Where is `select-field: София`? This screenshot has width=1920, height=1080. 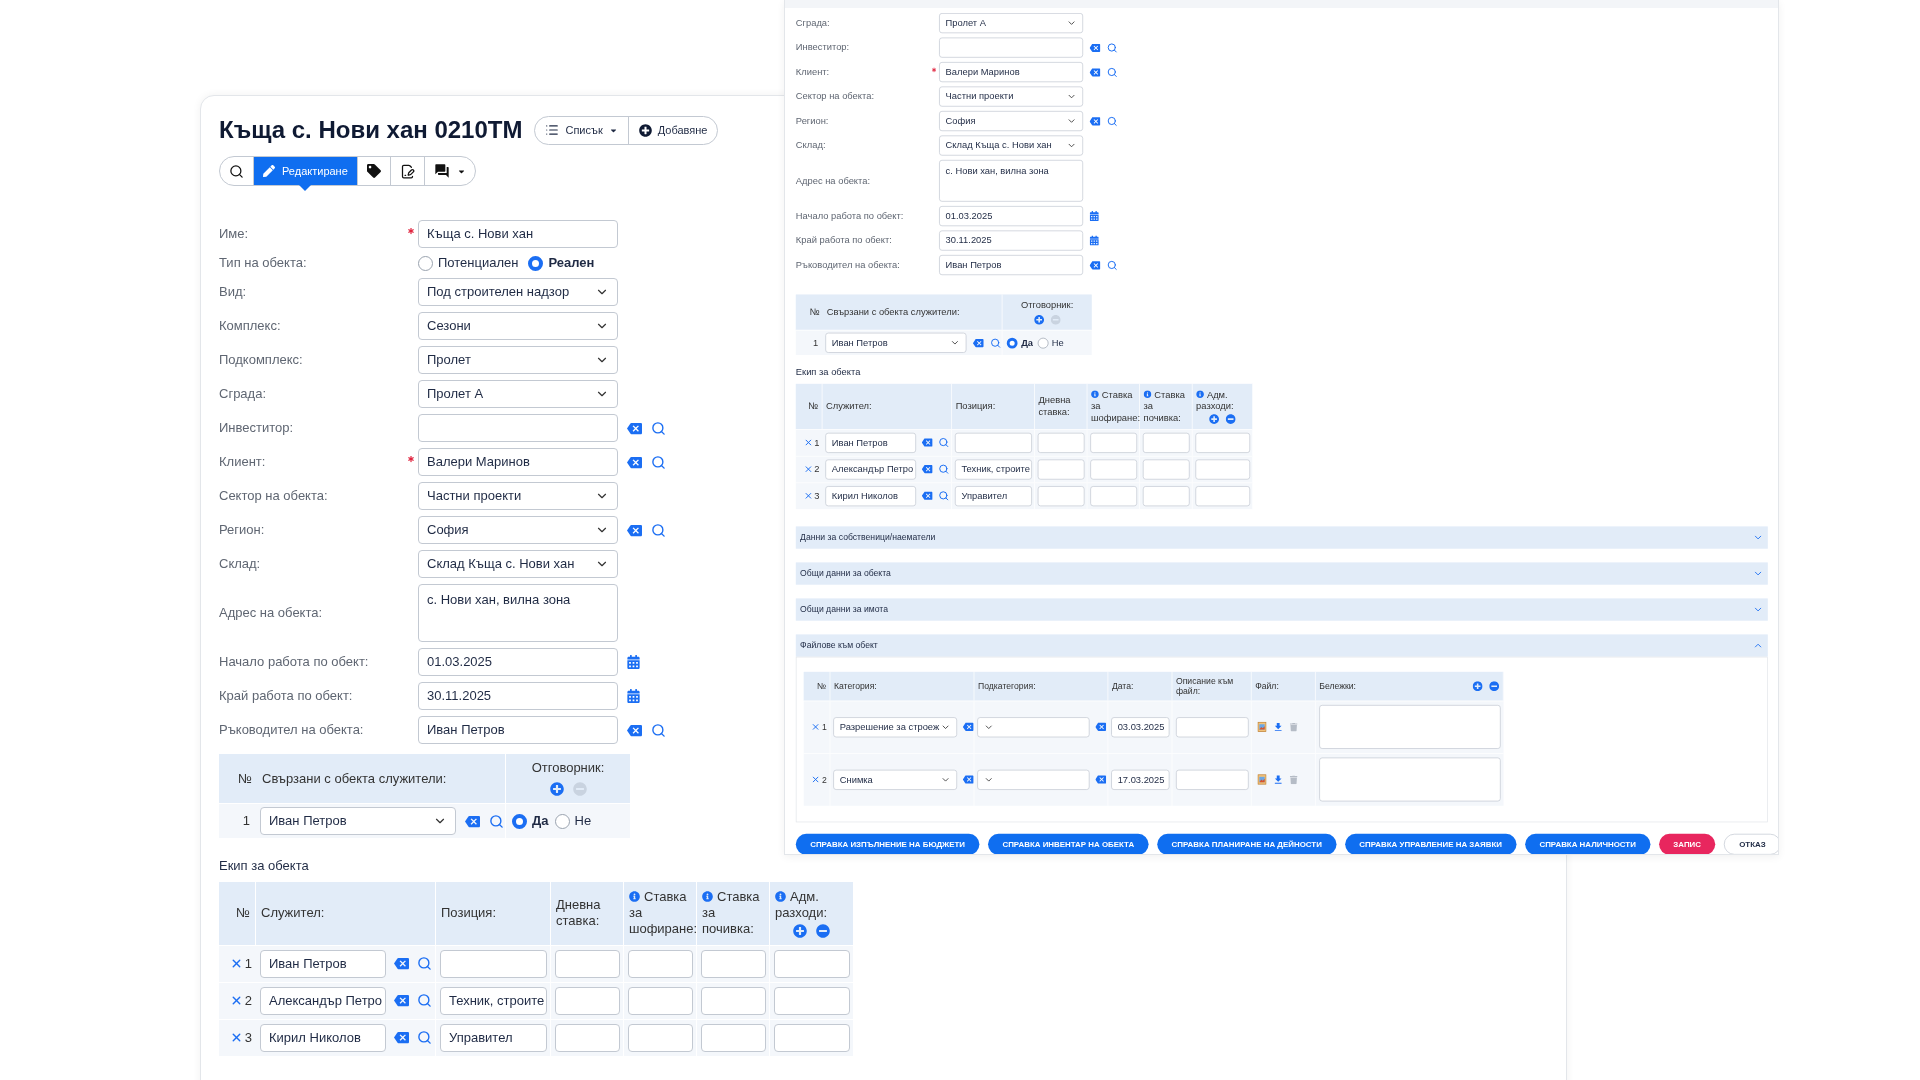 select-field: София is located at coordinates (518, 530).